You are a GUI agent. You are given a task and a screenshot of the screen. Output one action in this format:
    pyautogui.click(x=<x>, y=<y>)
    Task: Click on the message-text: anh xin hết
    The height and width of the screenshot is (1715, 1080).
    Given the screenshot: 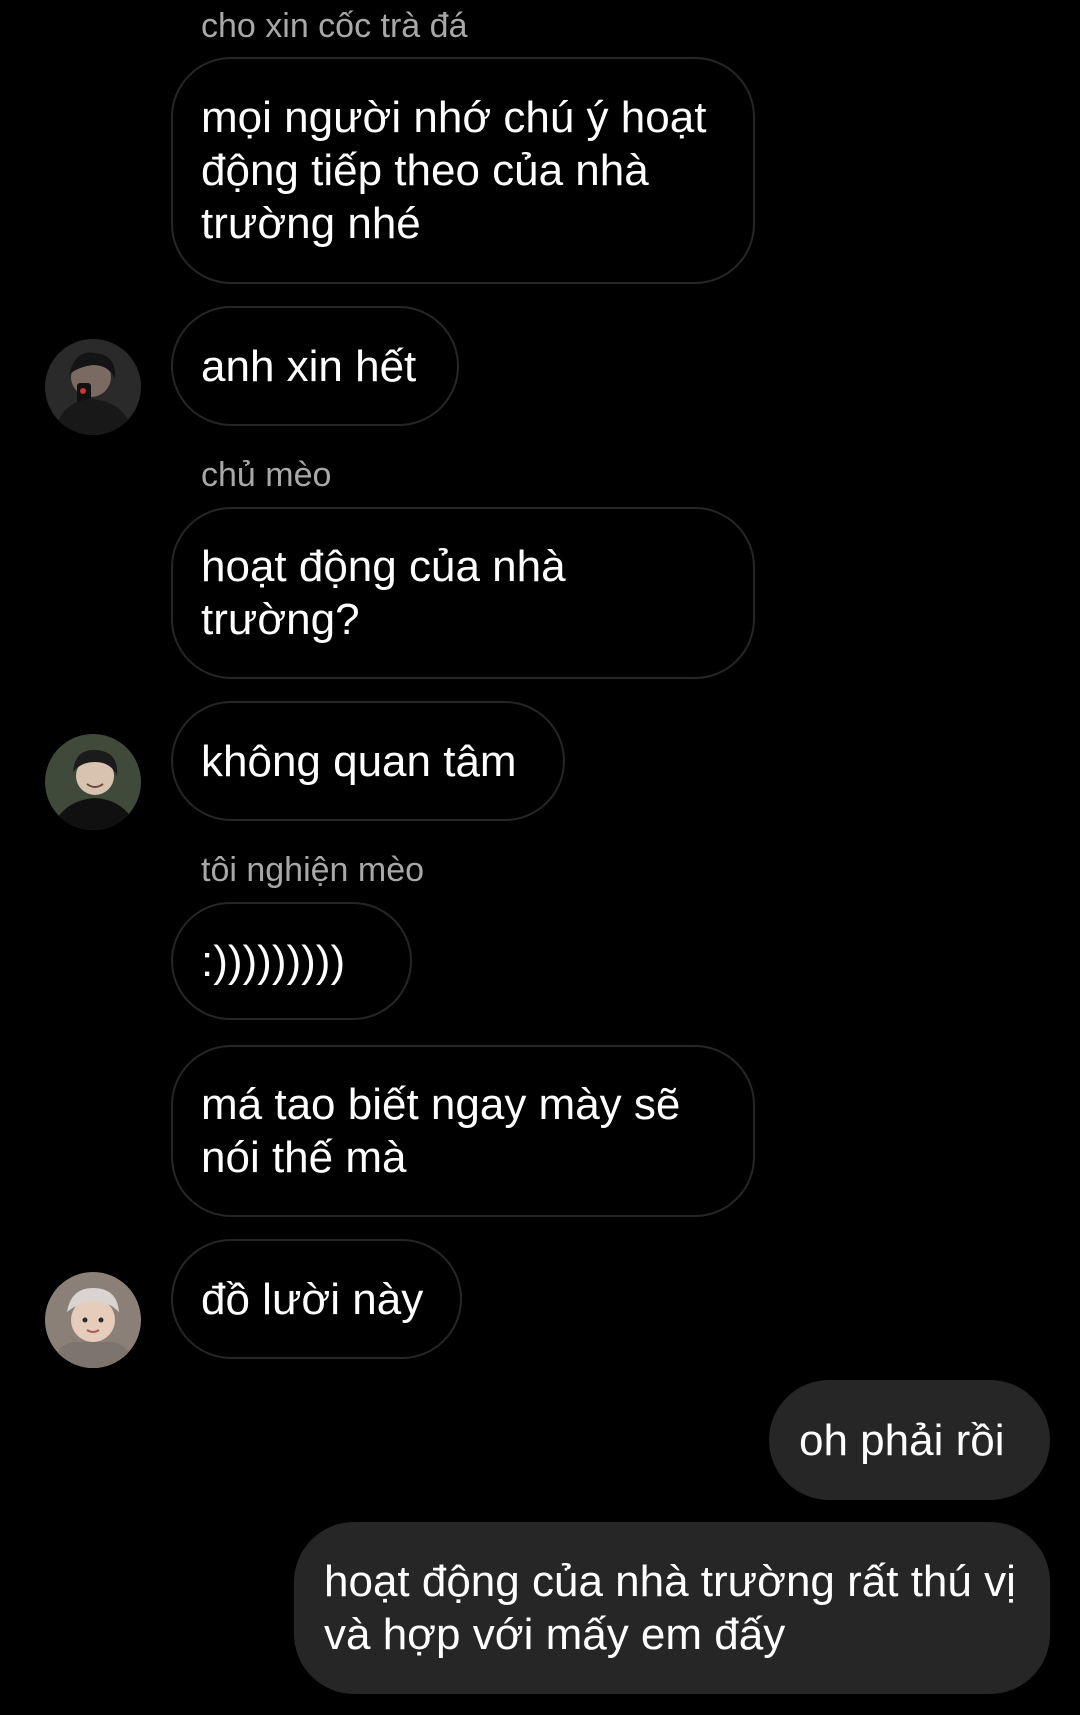 What is the action you would take?
    pyautogui.click(x=309, y=366)
    